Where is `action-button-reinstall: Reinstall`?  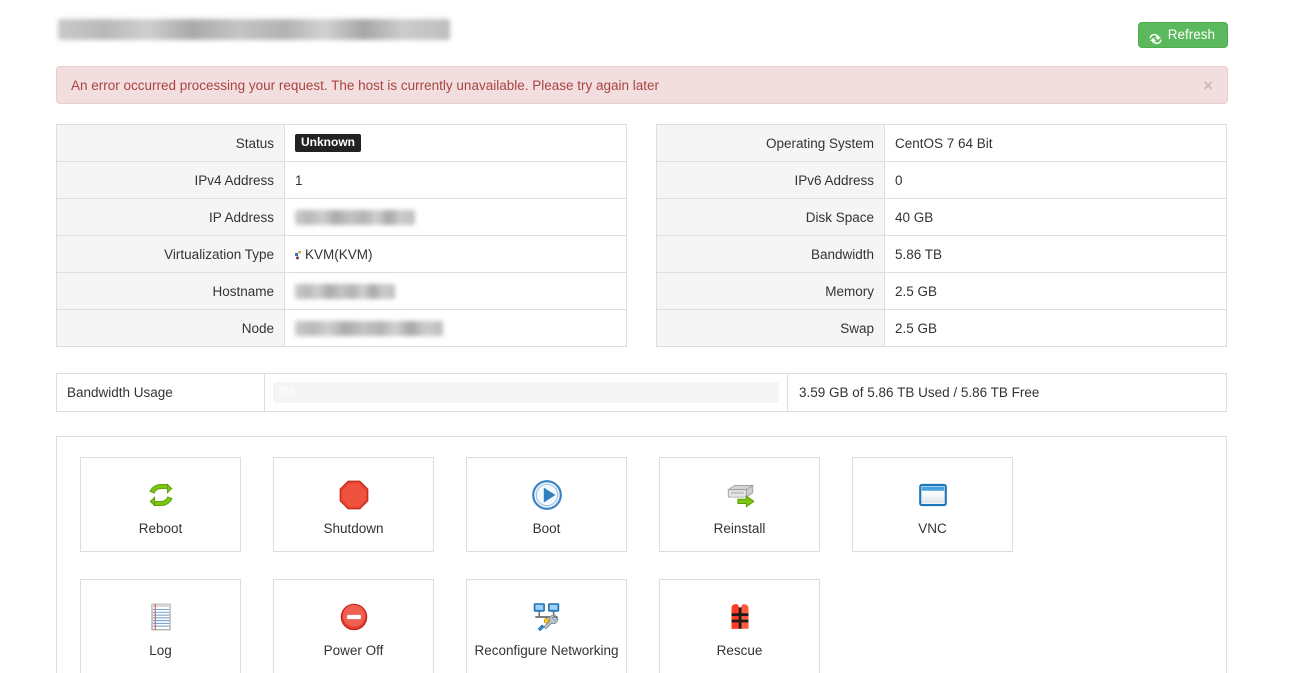
action-button-reinstall: Reinstall is located at coordinates (739, 504).